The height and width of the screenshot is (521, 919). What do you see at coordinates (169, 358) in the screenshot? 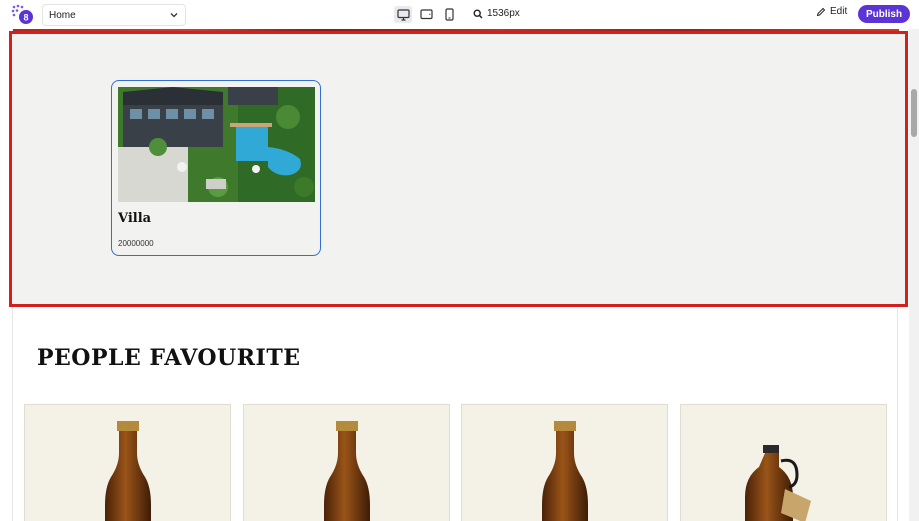
I see `people-favourite-heading: PEOPLE FAVOURITE` at bounding box center [169, 358].